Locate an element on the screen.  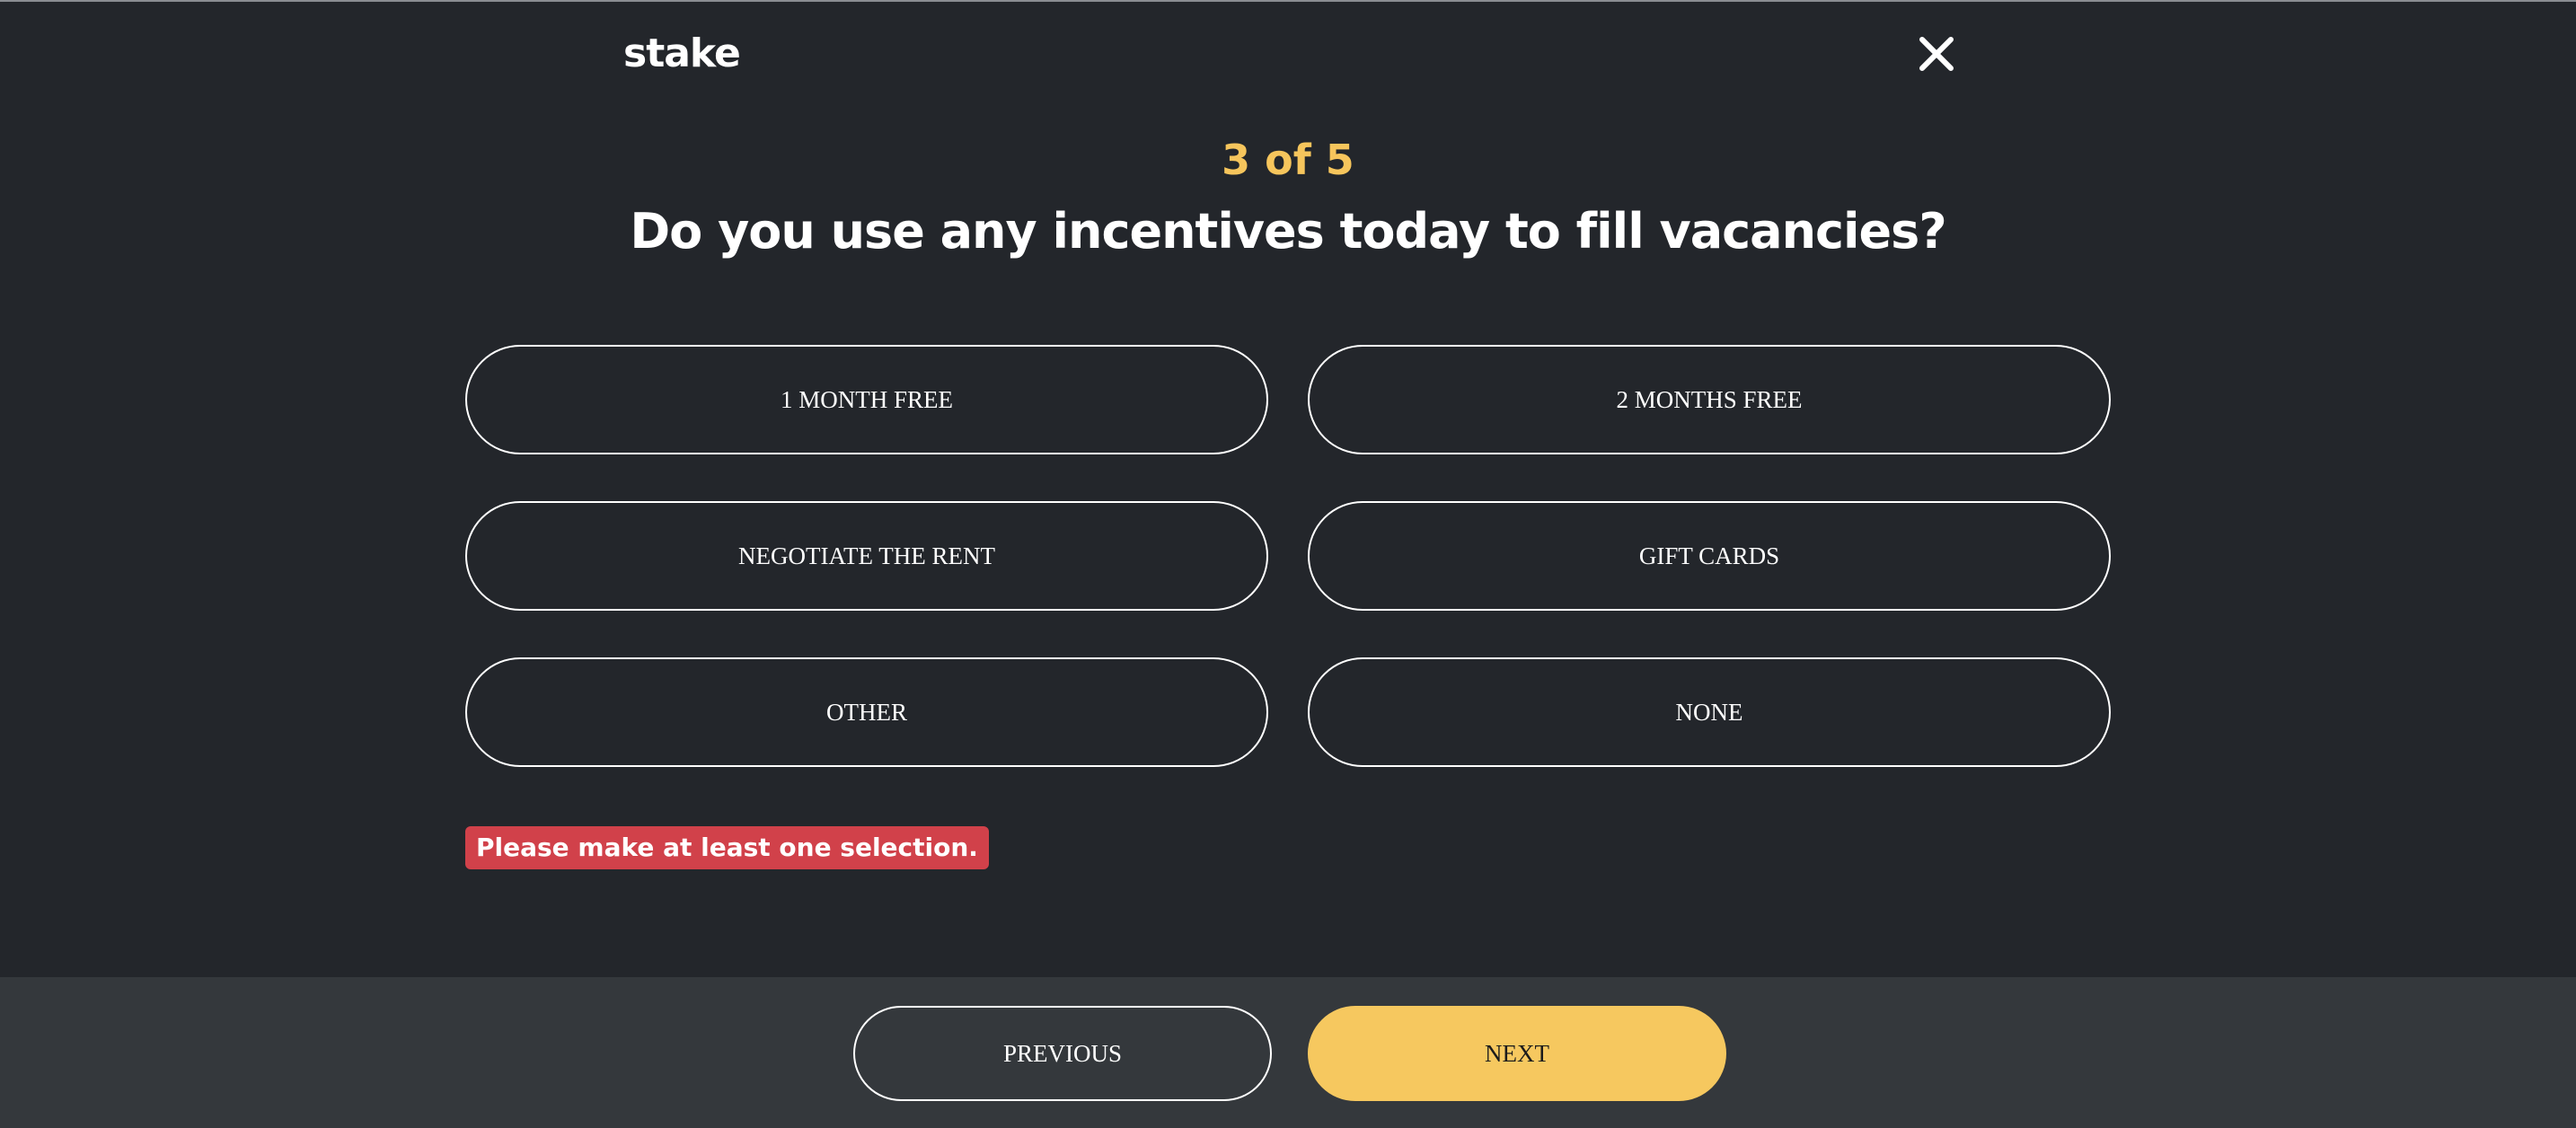
option-1-month-free: 1 MONTH FREE is located at coordinates (866, 399).